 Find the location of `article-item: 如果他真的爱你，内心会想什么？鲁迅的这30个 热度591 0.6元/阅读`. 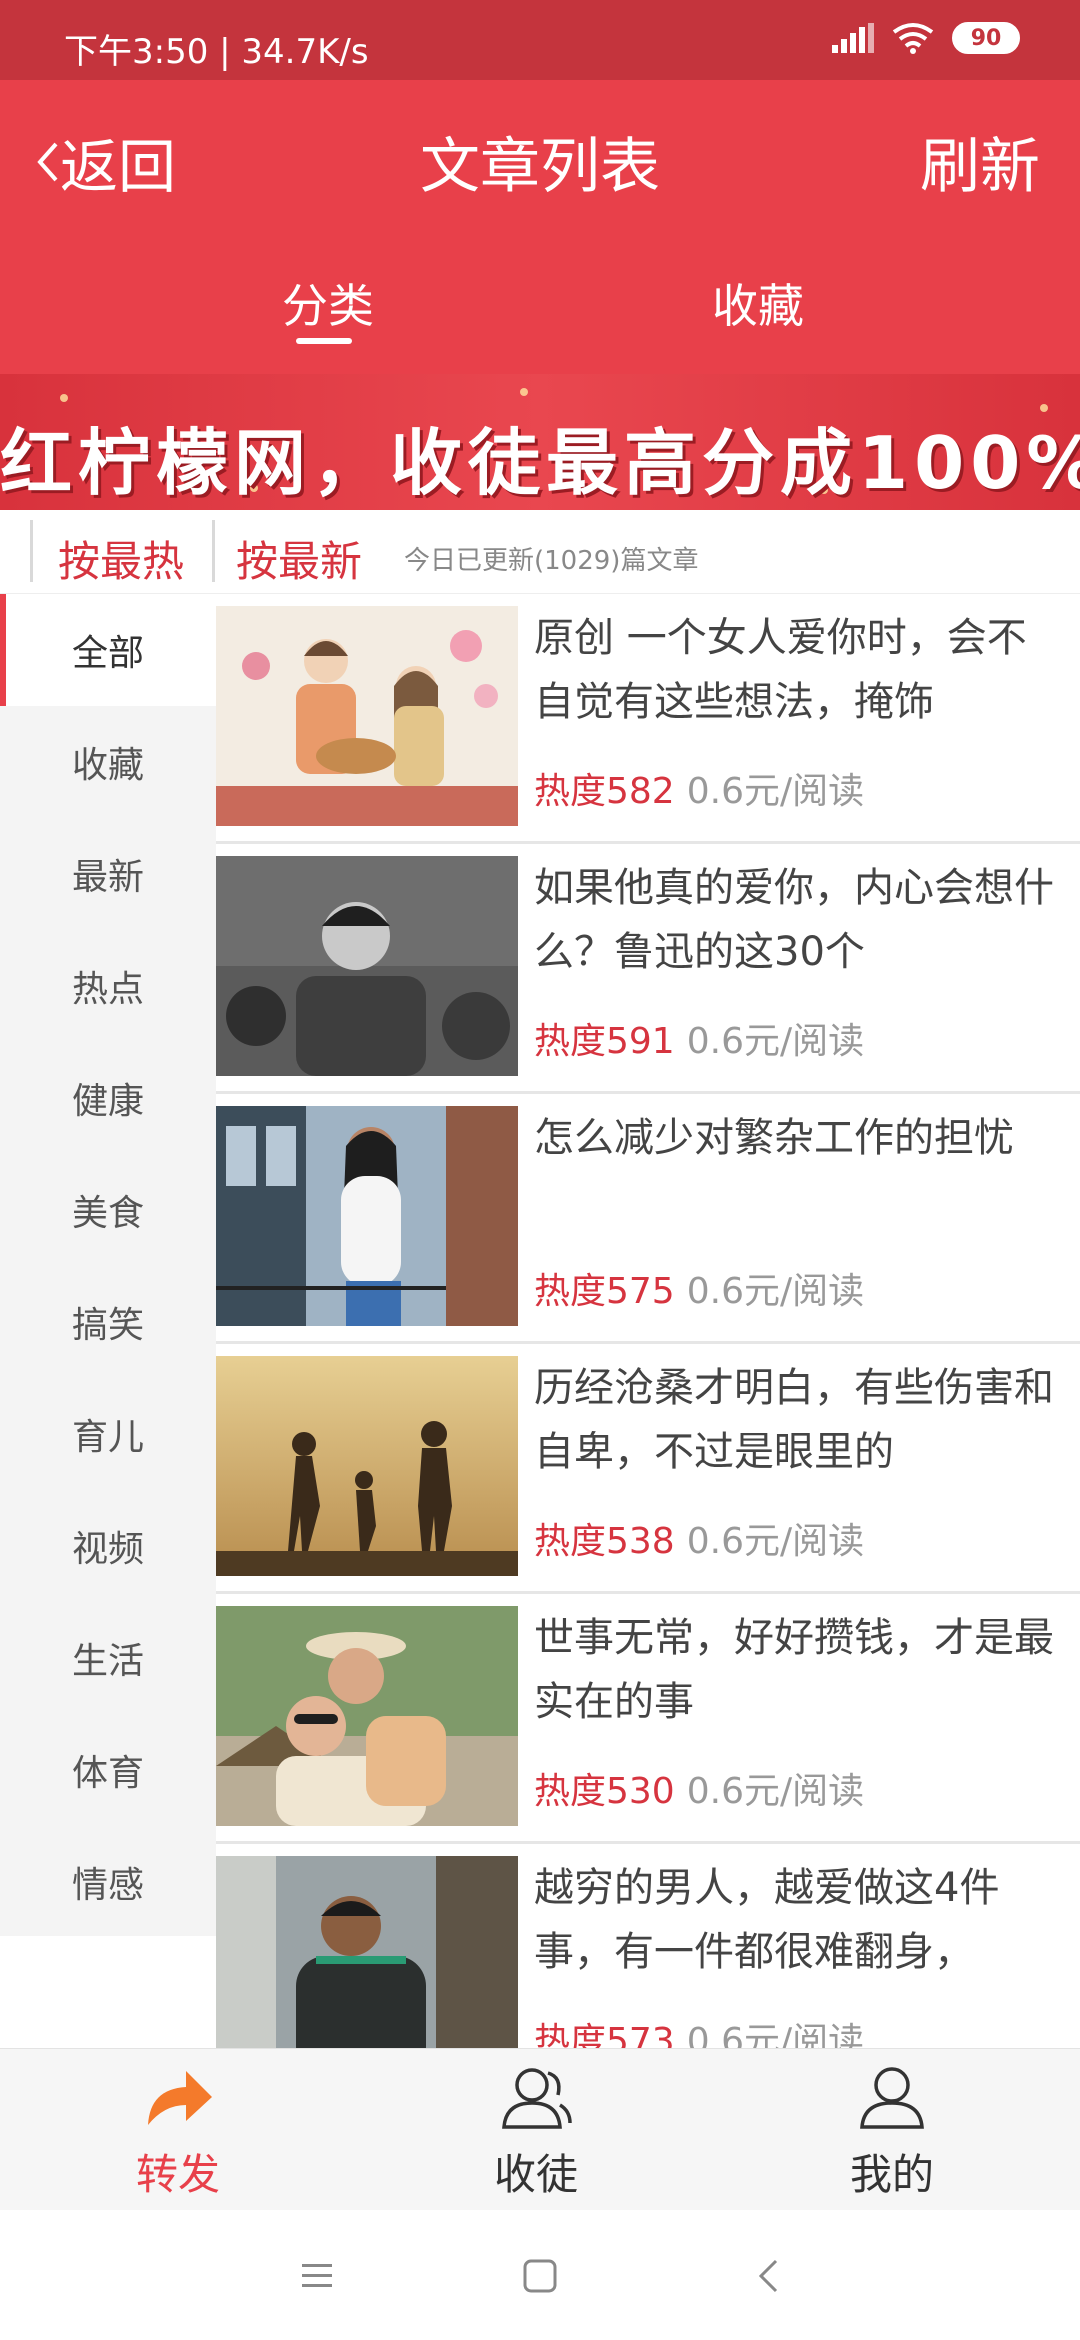

article-item: 如果他真的爱你，内心会想什么？鲁迅的这30个 热度591 0.6元/阅读 is located at coordinates (648, 969).